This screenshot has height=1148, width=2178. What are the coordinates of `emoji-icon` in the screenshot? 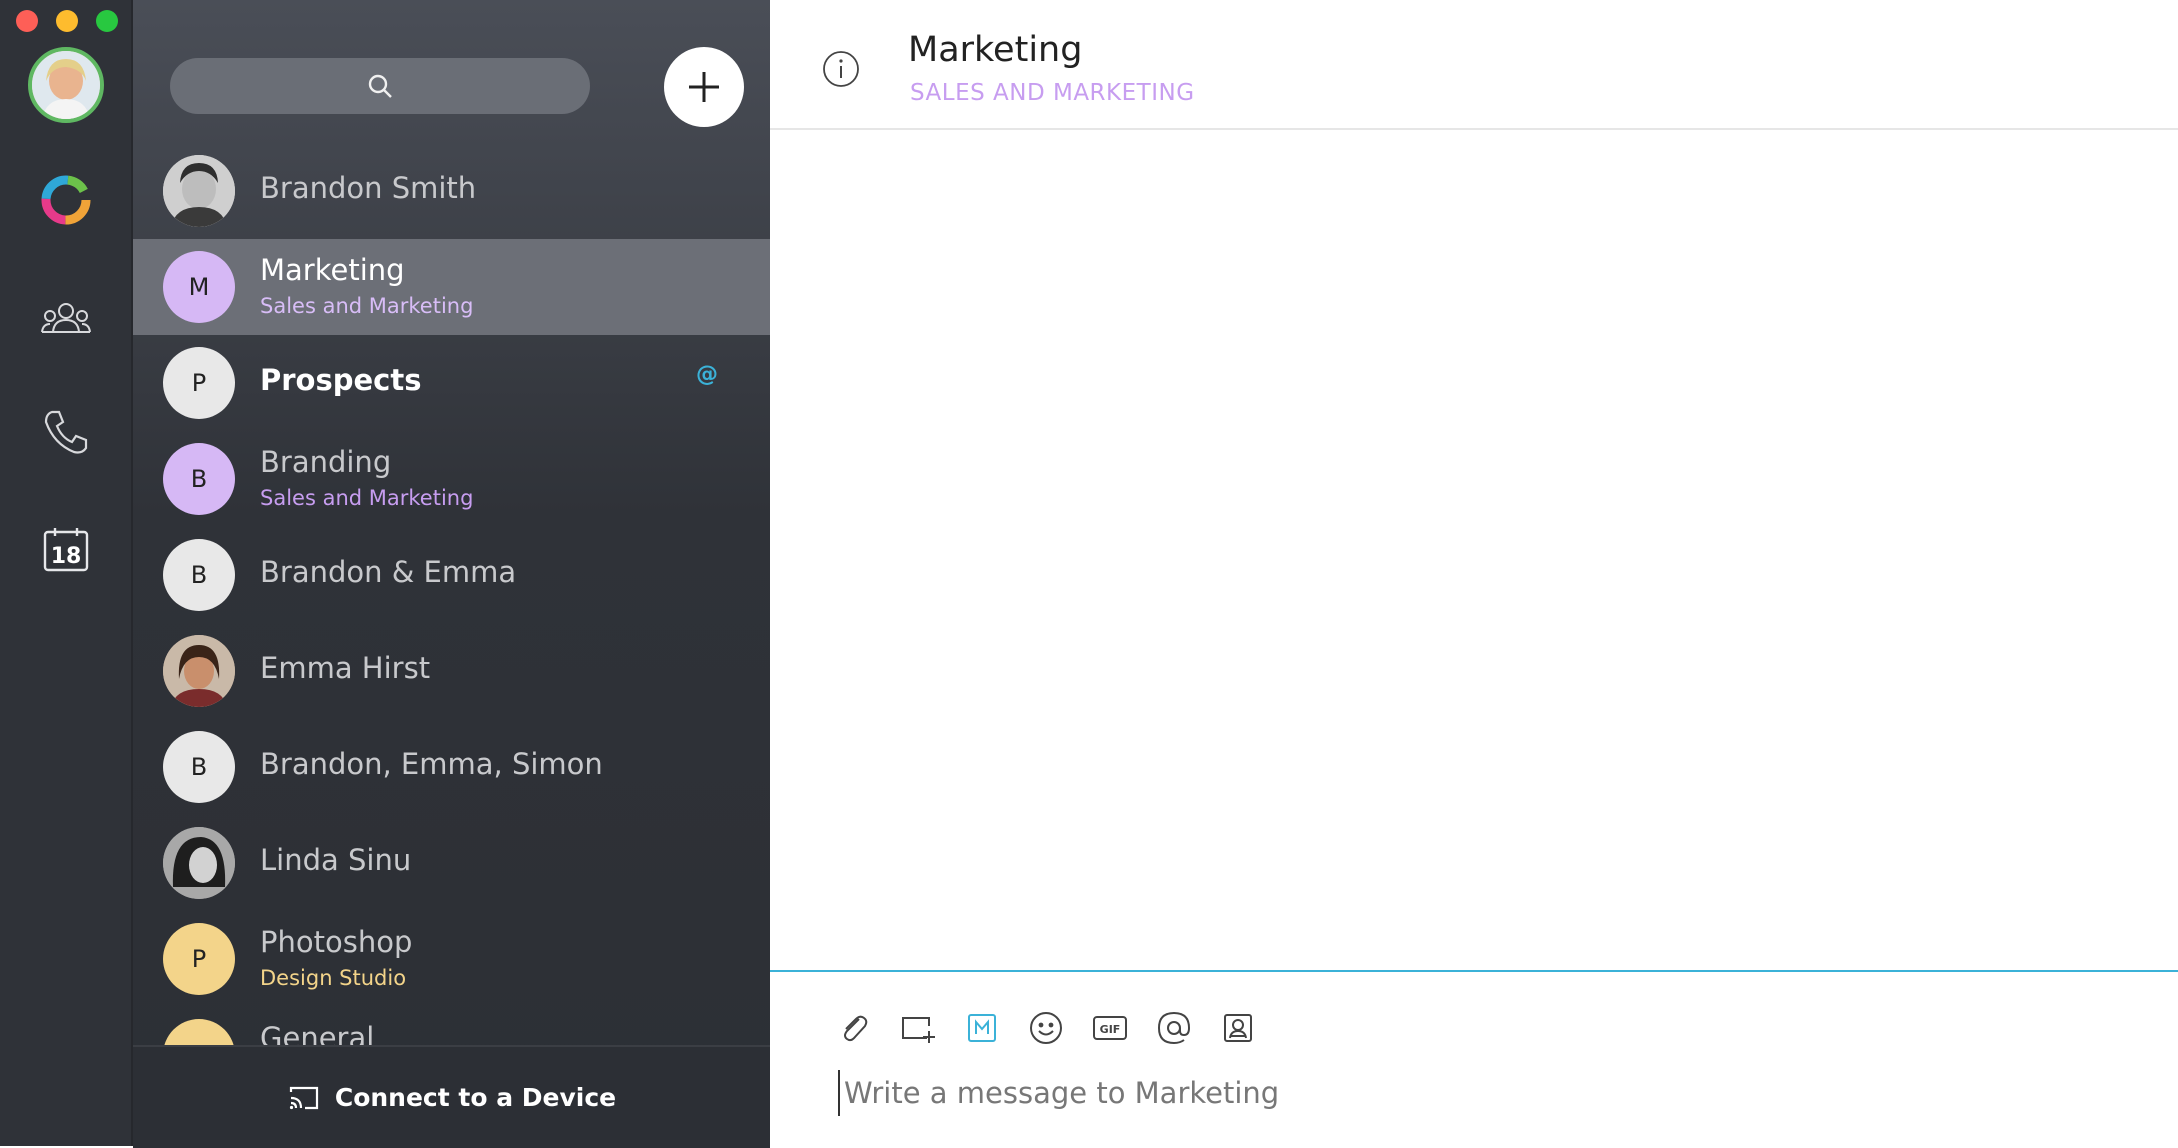 It's located at (1046, 1028).